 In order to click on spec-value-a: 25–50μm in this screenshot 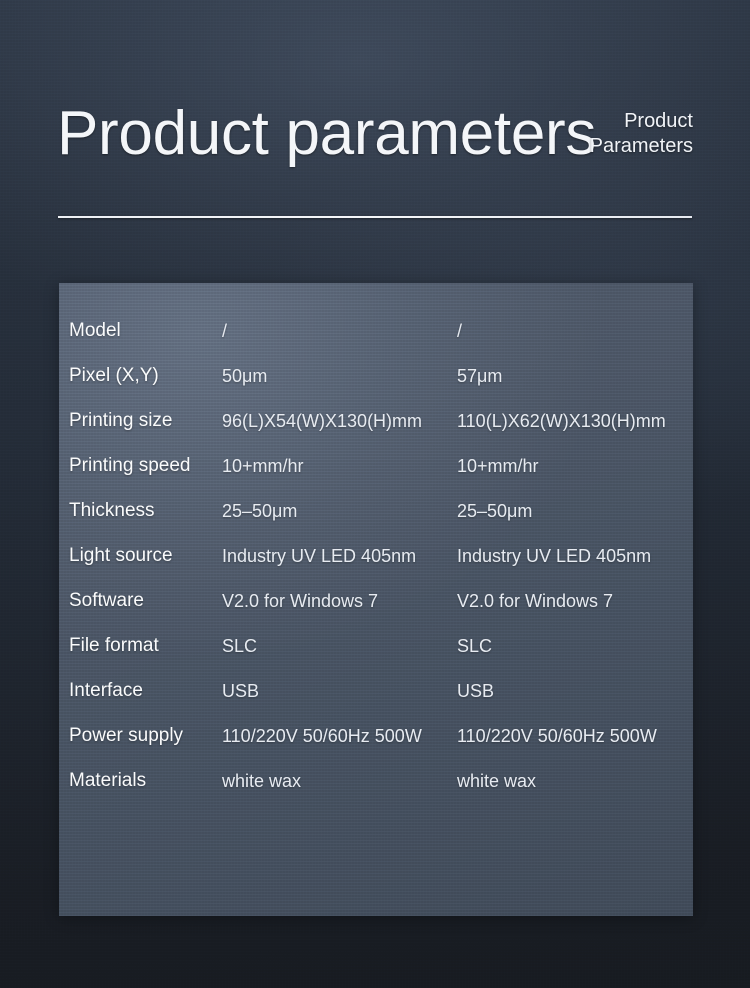, I will do `click(260, 511)`.